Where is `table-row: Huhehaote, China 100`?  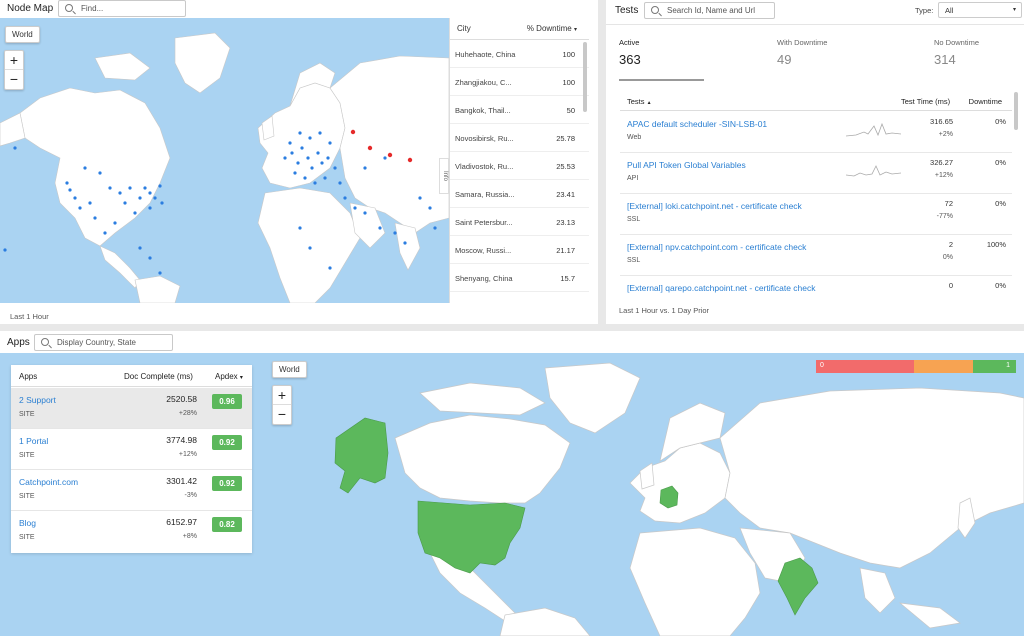 table-row: Huhehaote, China 100 is located at coordinates (519, 54).